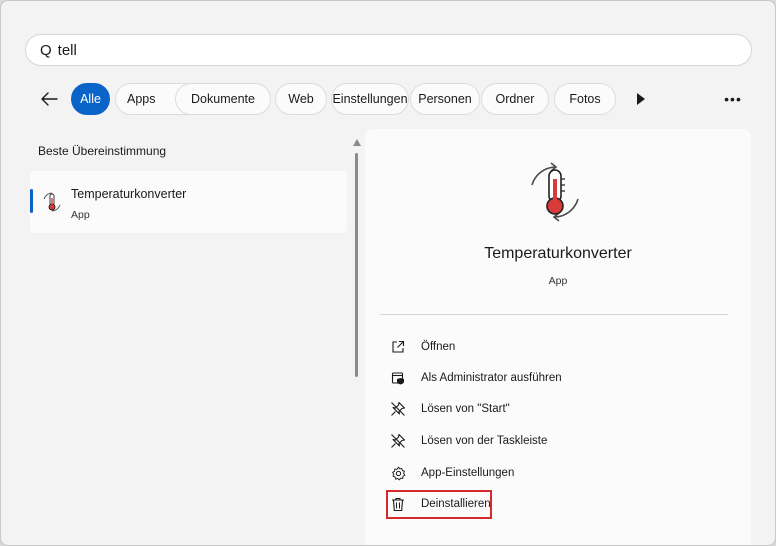 This screenshot has width=776, height=546. What do you see at coordinates (484, 441) in the screenshot?
I see `action-label: Lösen von der Taskleiste` at bounding box center [484, 441].